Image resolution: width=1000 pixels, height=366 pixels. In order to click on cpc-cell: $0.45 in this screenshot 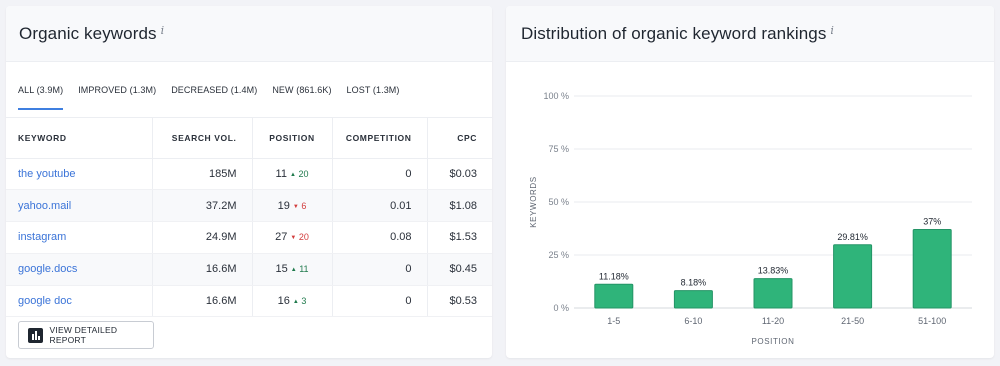, I will do `click(459, 269)`.